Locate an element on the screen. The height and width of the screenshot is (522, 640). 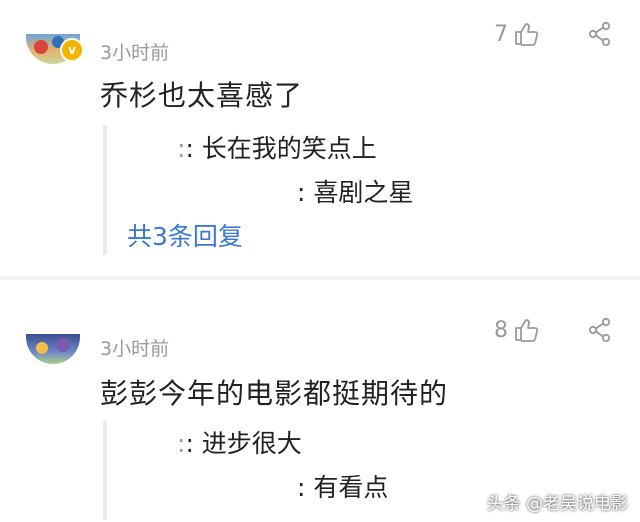
like-count: 8 is located at coordinates (501, 330).